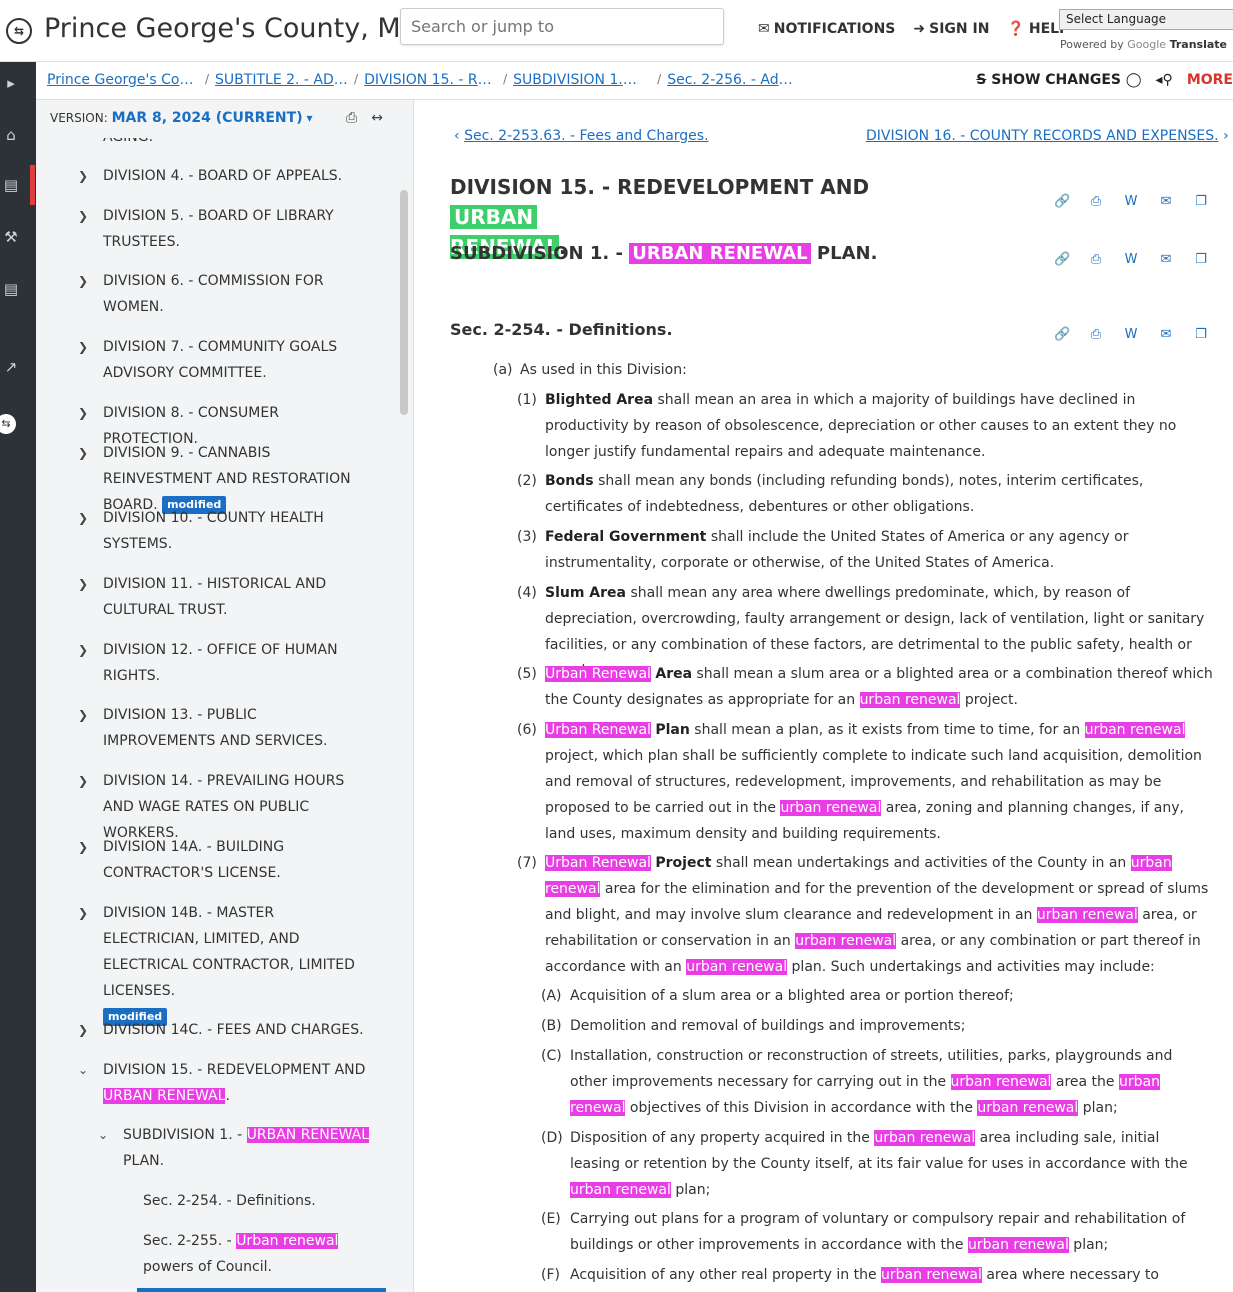  Describe the element at coordinates (527, 863) in the screenshot. I see `def-number: (7)` at that location.